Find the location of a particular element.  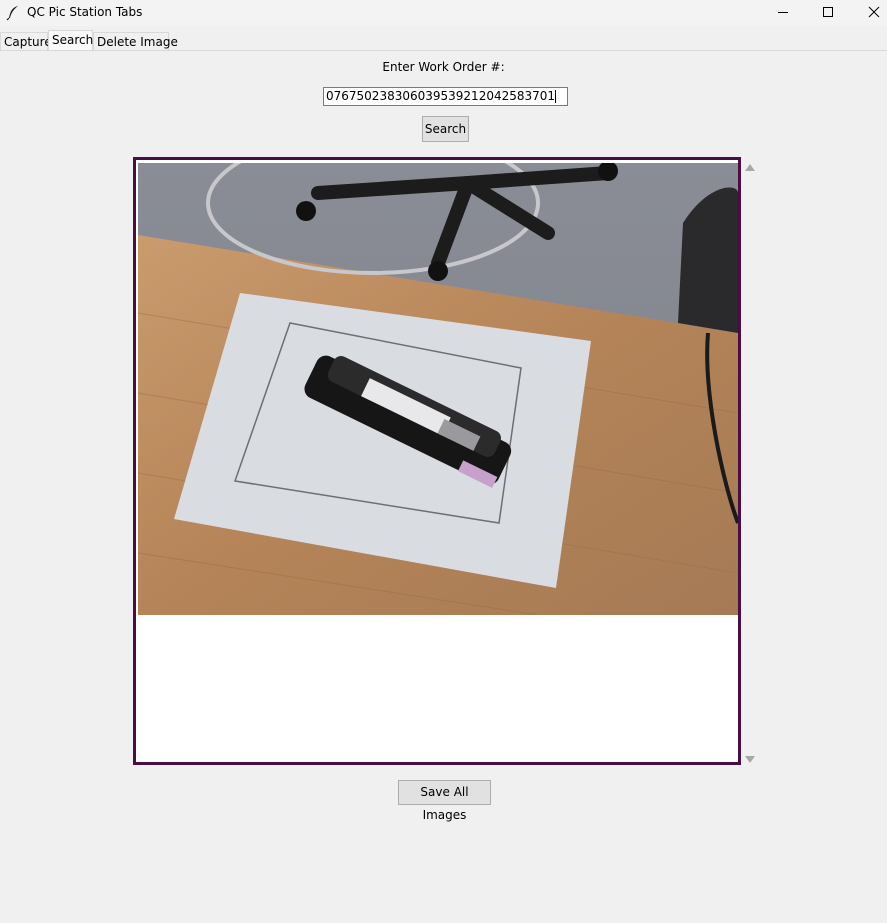

tab-search: Search is located at coordinates (70, 40).